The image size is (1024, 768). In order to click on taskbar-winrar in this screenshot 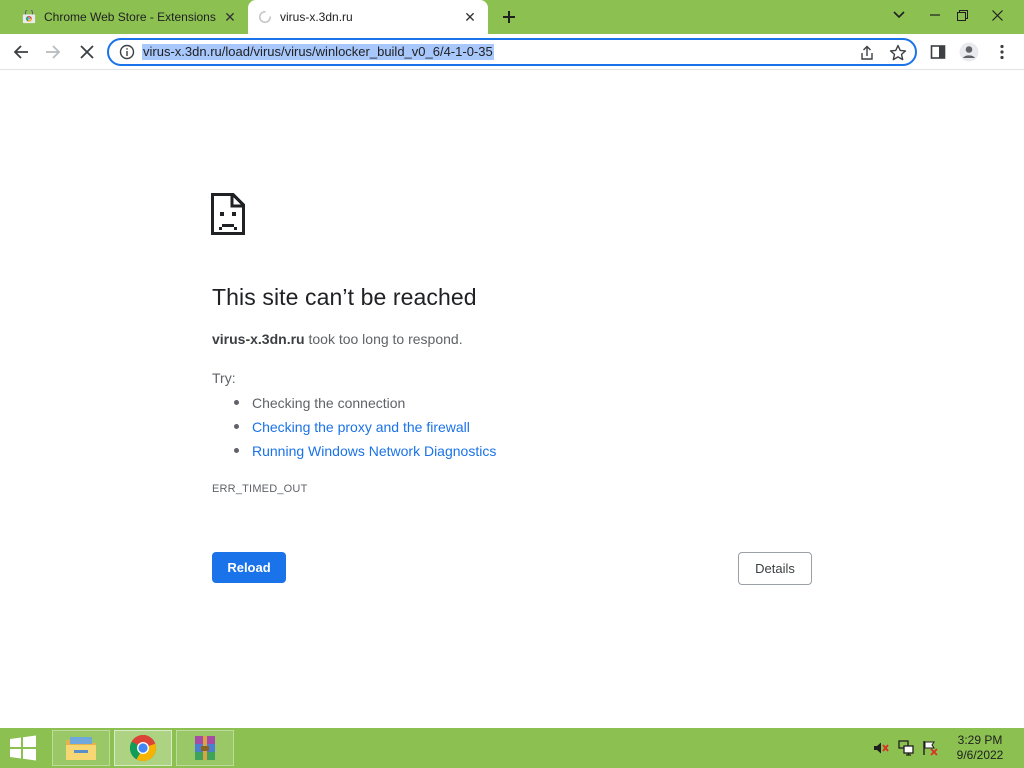, I will do `click(205, 748)`.